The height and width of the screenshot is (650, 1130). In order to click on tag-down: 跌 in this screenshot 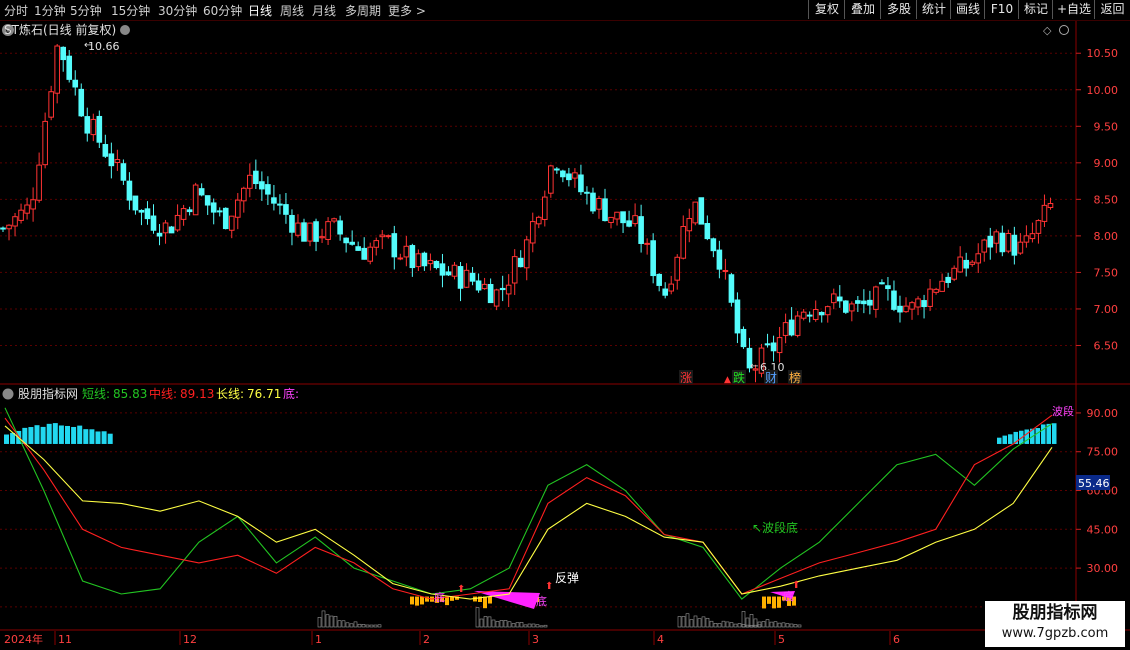, I will do `click(739, 377)`.